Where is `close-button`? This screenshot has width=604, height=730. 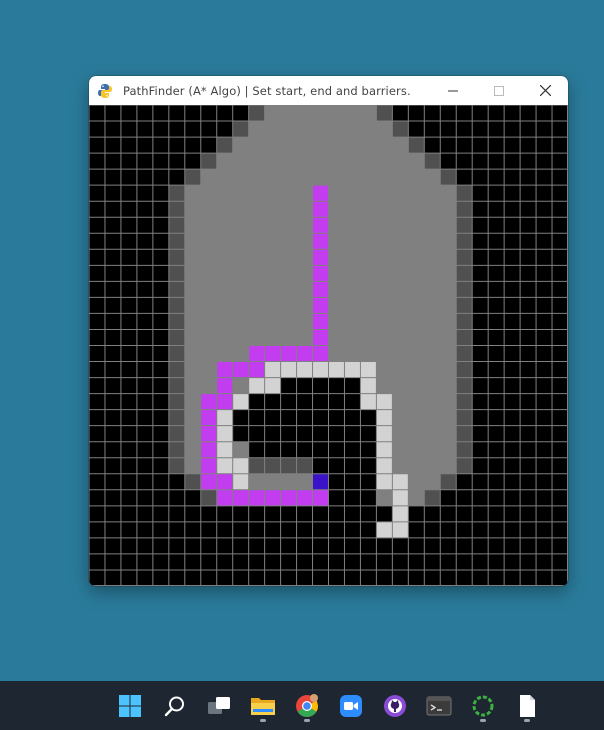 close-button is located at coordinates (545, 90).